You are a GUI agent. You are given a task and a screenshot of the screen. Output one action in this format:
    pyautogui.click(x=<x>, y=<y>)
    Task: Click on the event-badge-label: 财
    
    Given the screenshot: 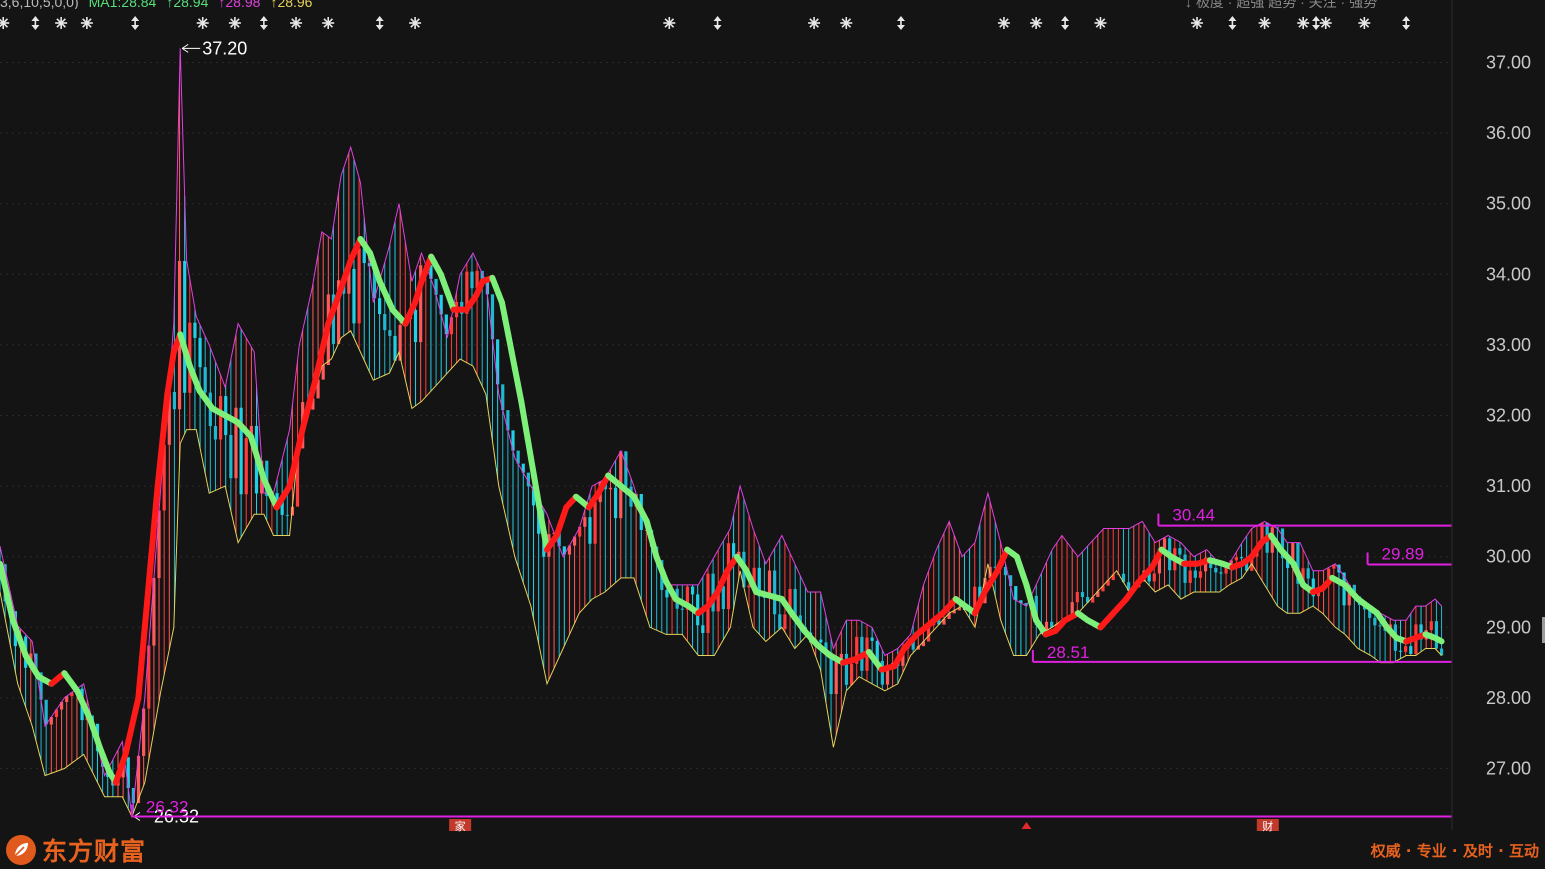 What is the action you would take?
    pyautogui.click(x=1267, y=826)
    